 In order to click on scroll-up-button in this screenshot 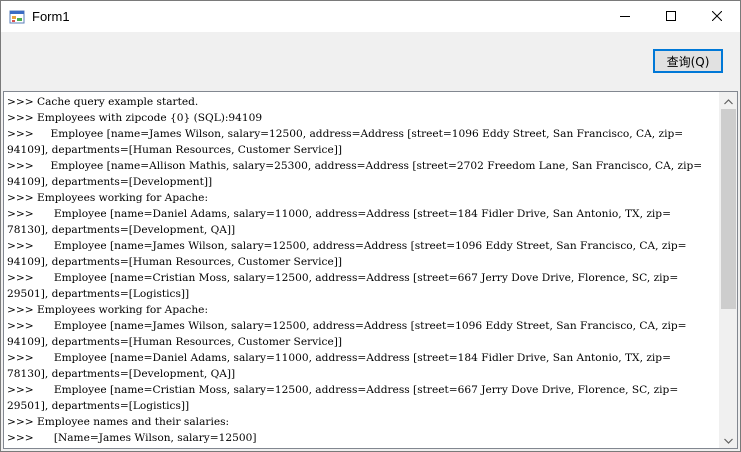, I will do `click(728, 100)`.